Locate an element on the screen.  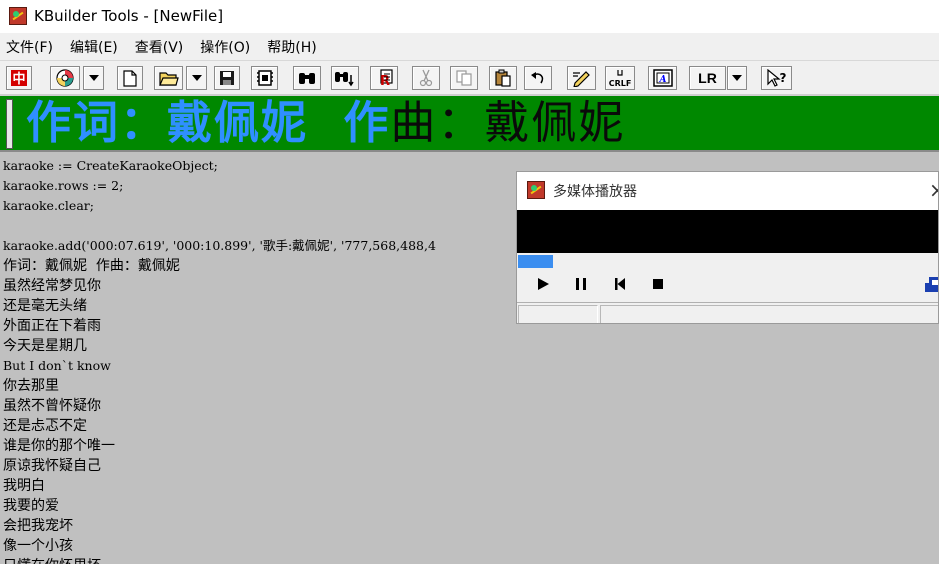
menu-file: 文件(F) is located at coordinates (29, 47).